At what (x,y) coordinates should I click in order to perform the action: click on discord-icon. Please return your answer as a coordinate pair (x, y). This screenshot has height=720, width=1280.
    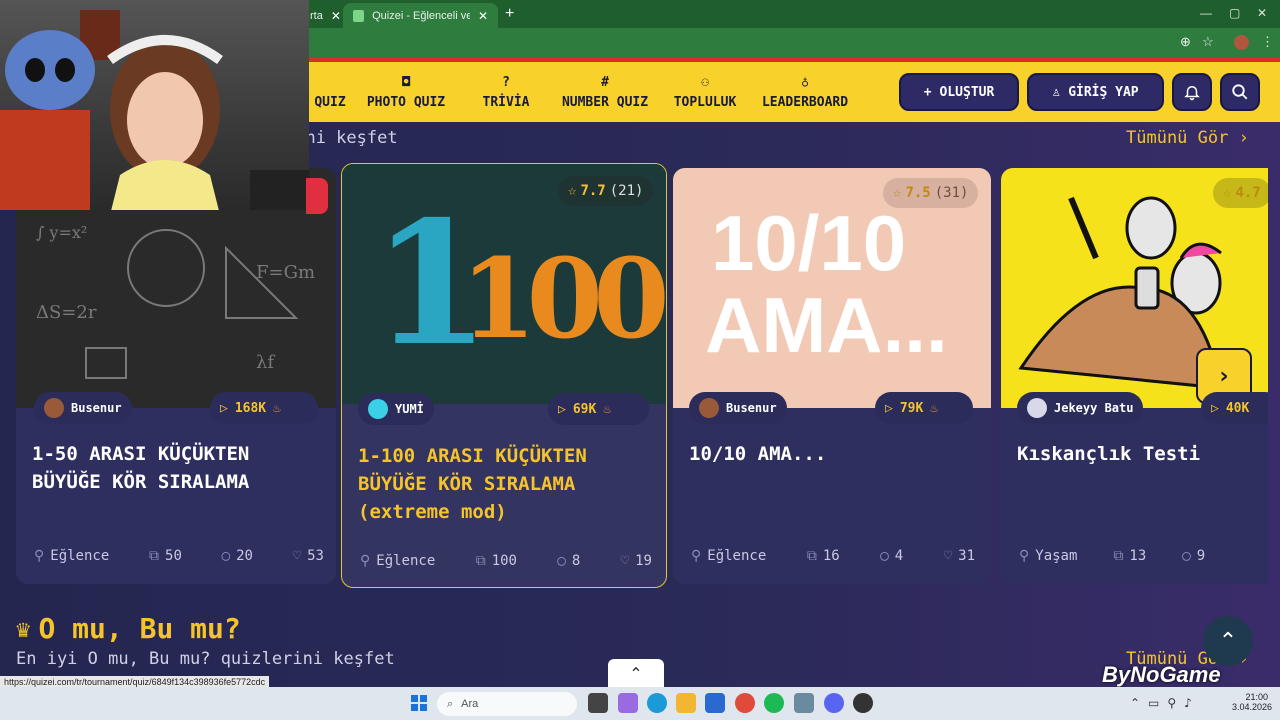
    Looking at the image, I should click on (834, 703).